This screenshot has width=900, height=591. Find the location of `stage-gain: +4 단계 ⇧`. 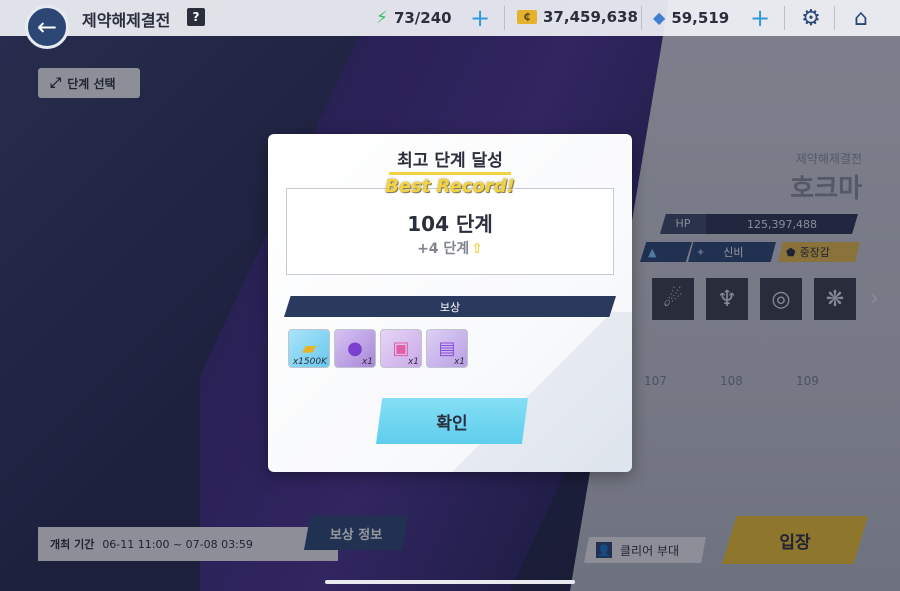

stage-gain: +4 단계 ⇧ is located at coordinates (450, 248).